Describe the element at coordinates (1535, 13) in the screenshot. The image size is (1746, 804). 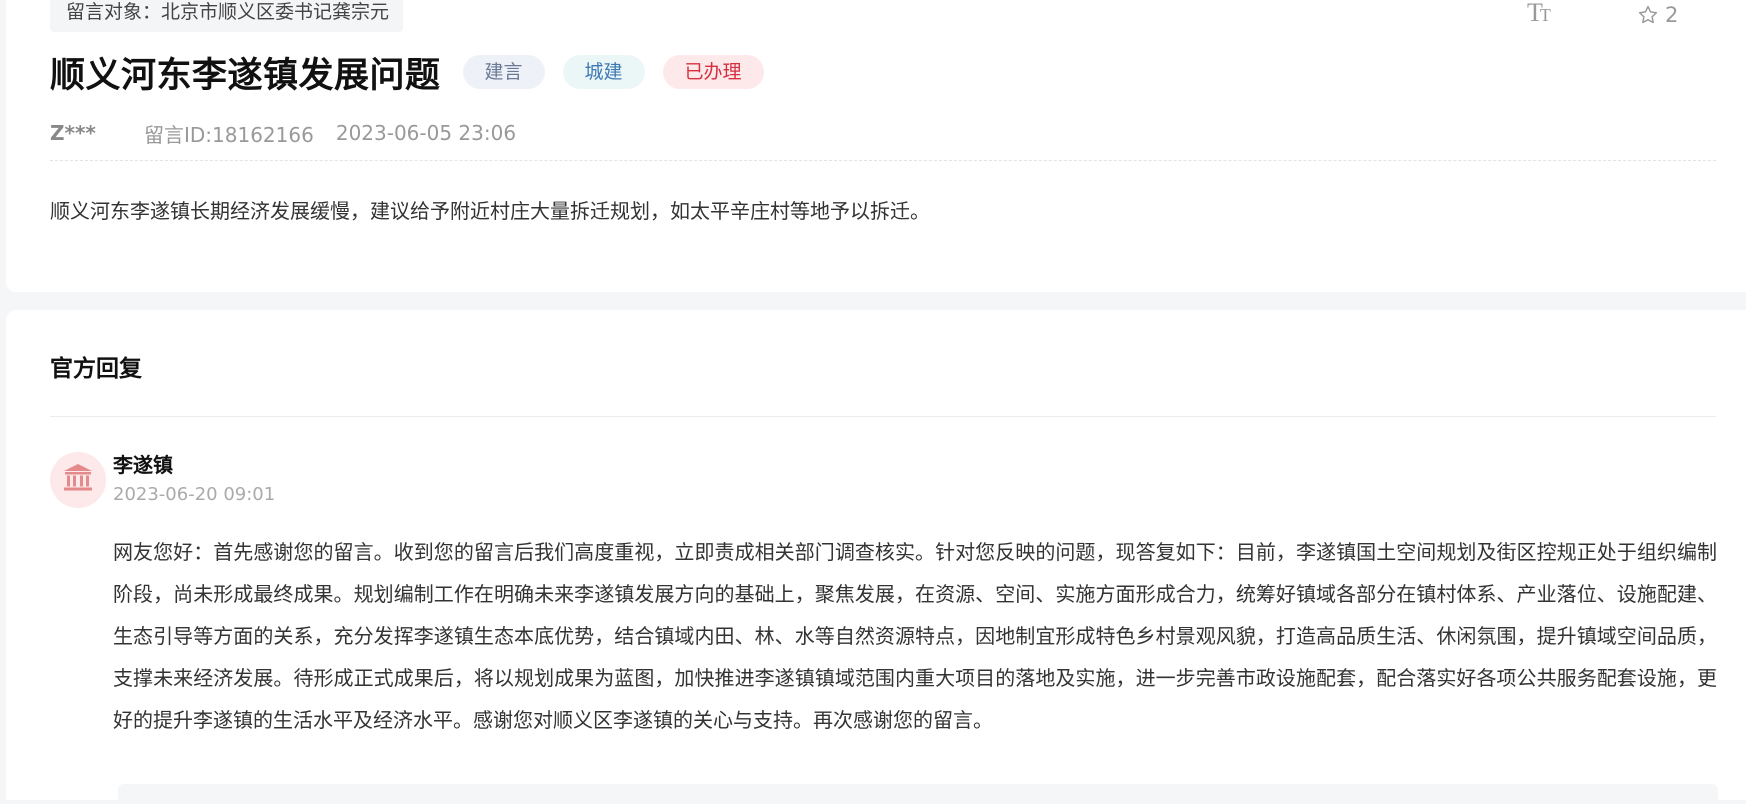
I see `font-size-icon-big: T` at that location.